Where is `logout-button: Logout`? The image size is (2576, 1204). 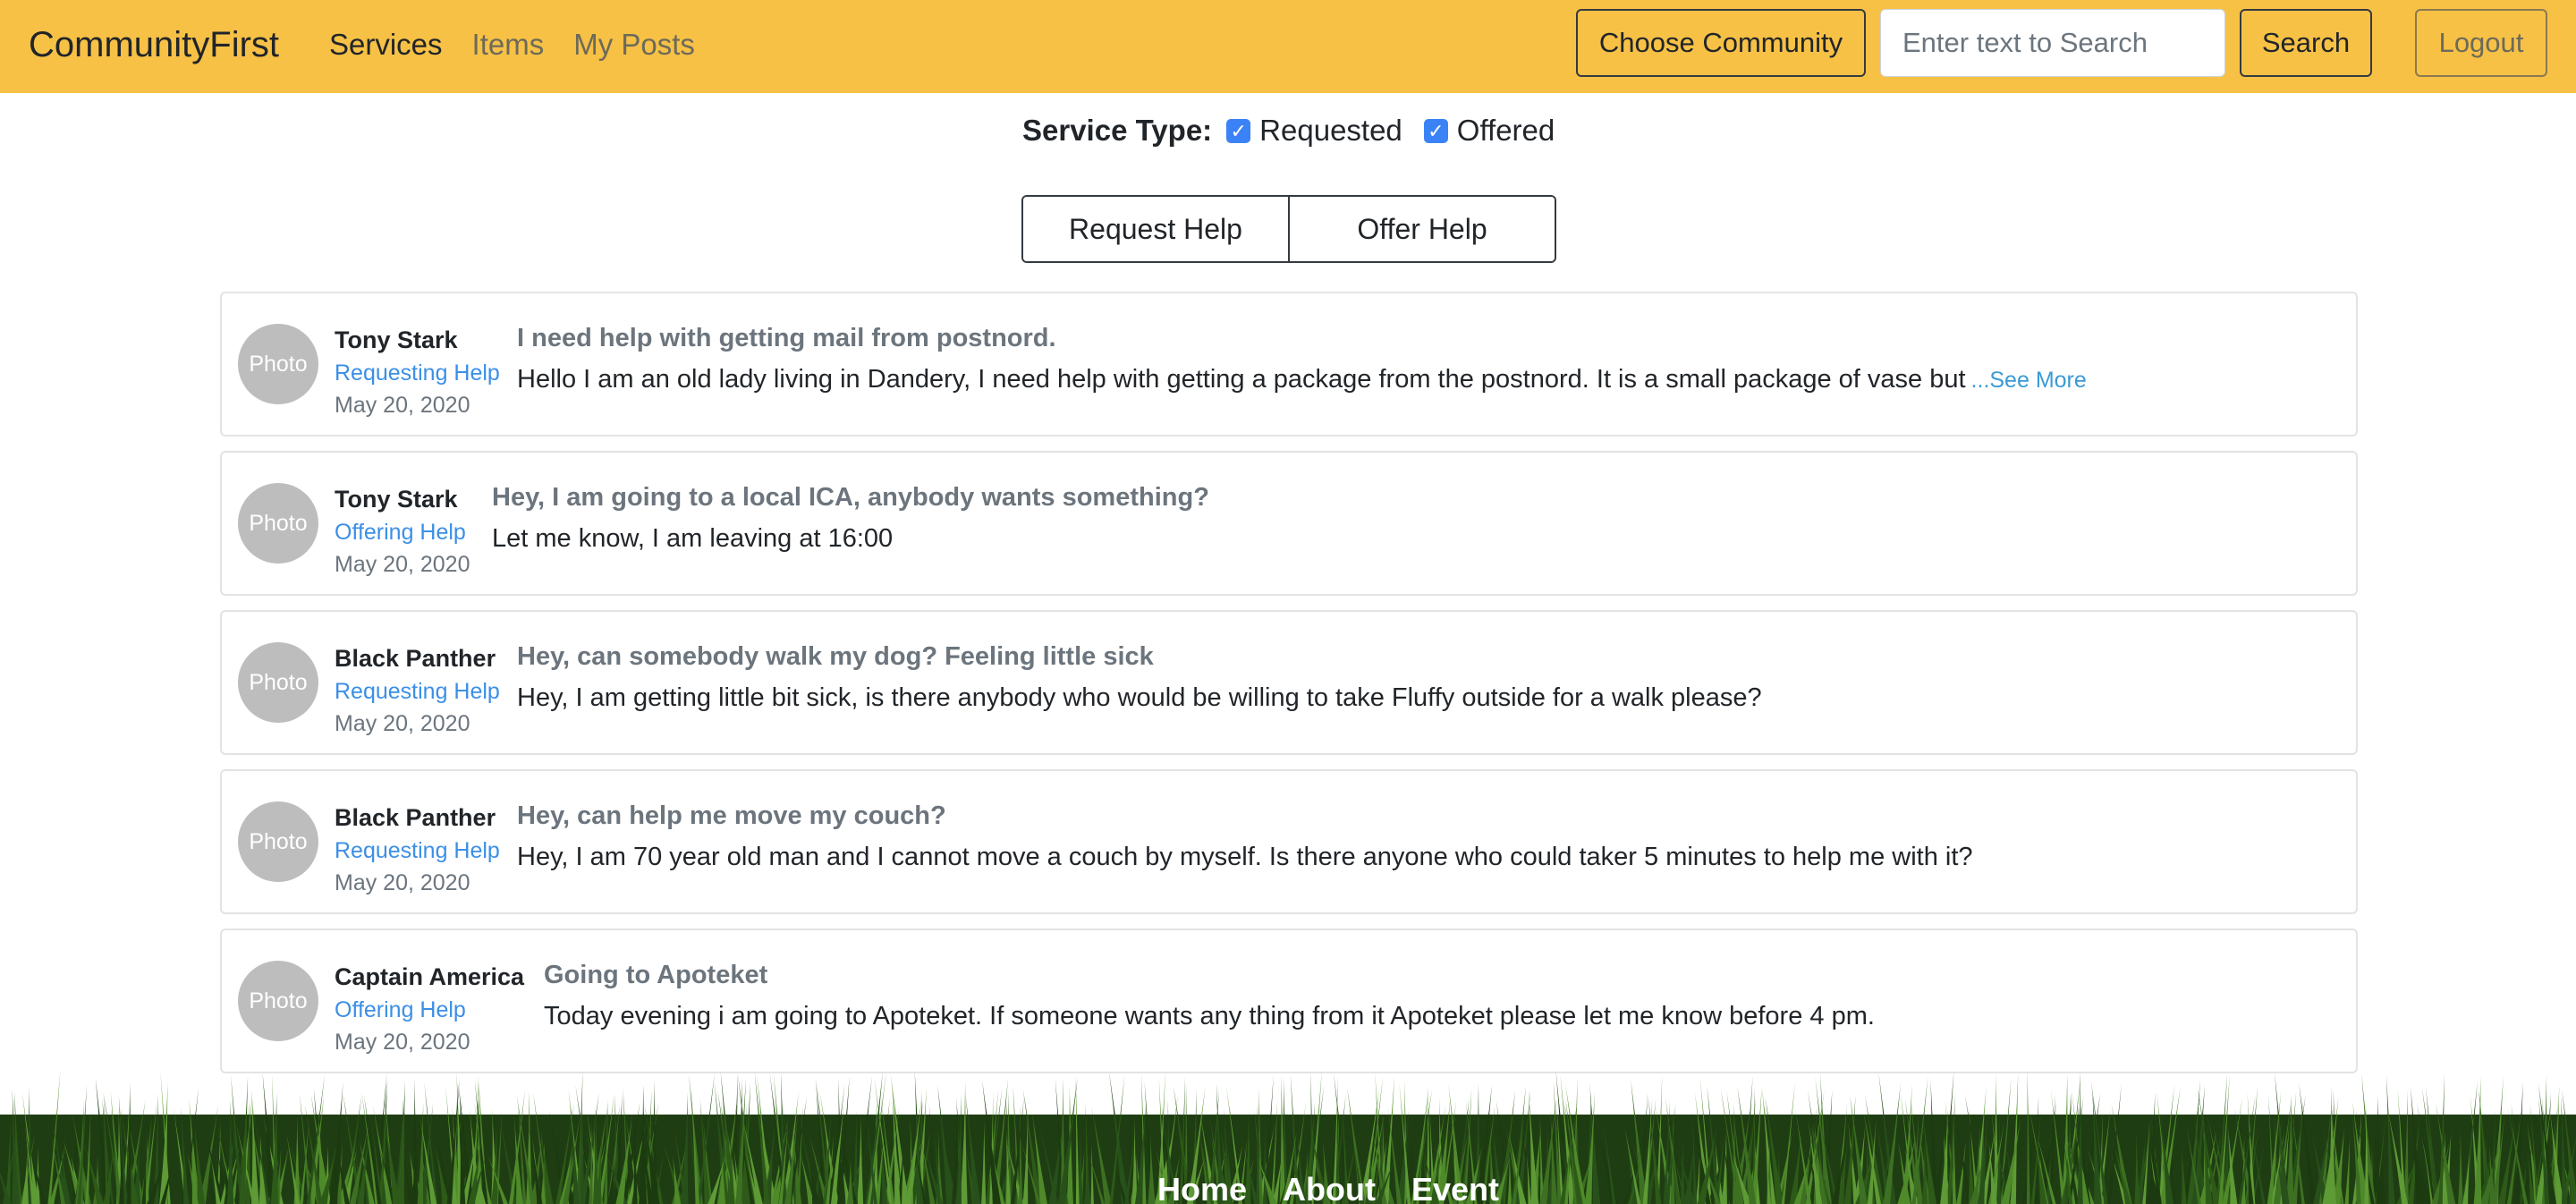 logout-button: Logout is located at coordinates (2481, 43).